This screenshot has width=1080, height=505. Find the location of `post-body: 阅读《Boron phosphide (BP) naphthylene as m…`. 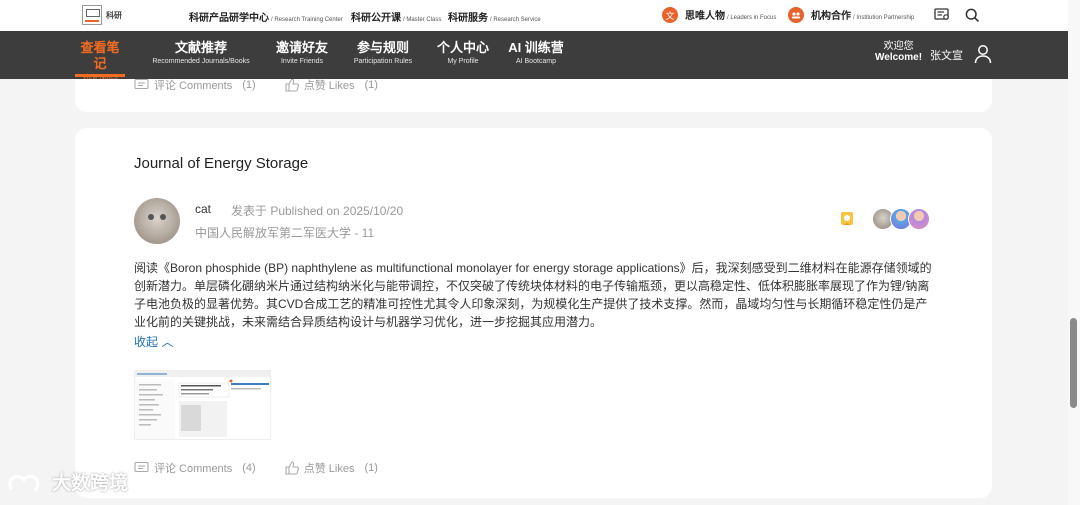

post-body: 阅读《Boron phosphide (BP) naphthylene as m… is located at coordinates (533, 295).